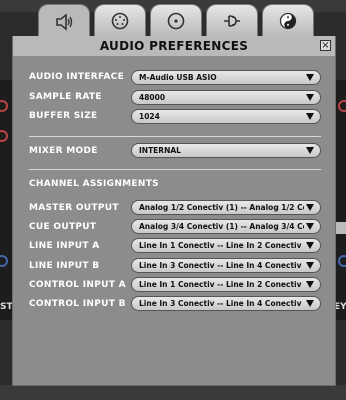  I want to click on close-button: ×, so click(325, 45).